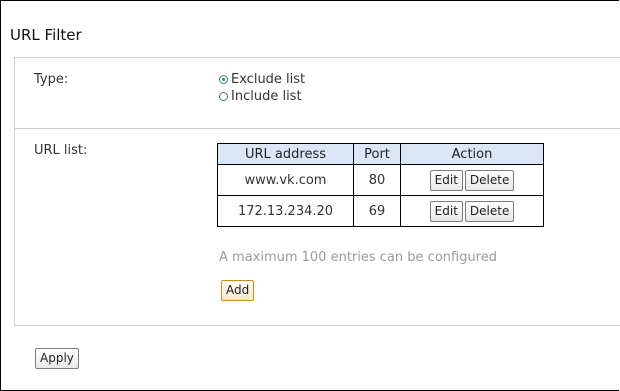 This screenshot has width=620, height=391. I want to click on radio-include-label: Include list, so click(266, 96).